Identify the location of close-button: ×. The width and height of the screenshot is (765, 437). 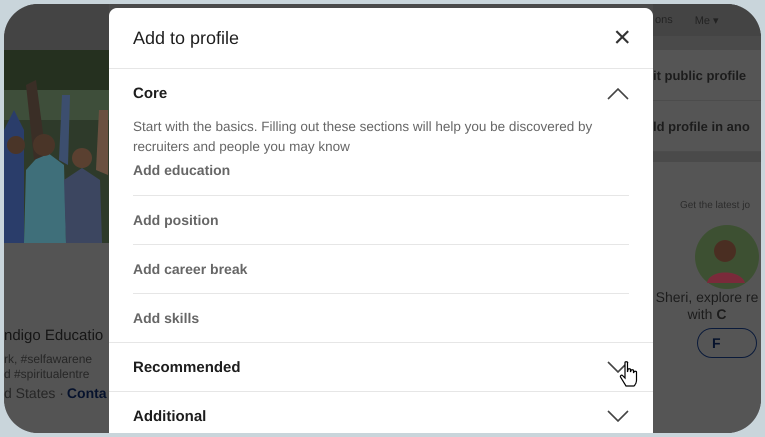
(622, 38).